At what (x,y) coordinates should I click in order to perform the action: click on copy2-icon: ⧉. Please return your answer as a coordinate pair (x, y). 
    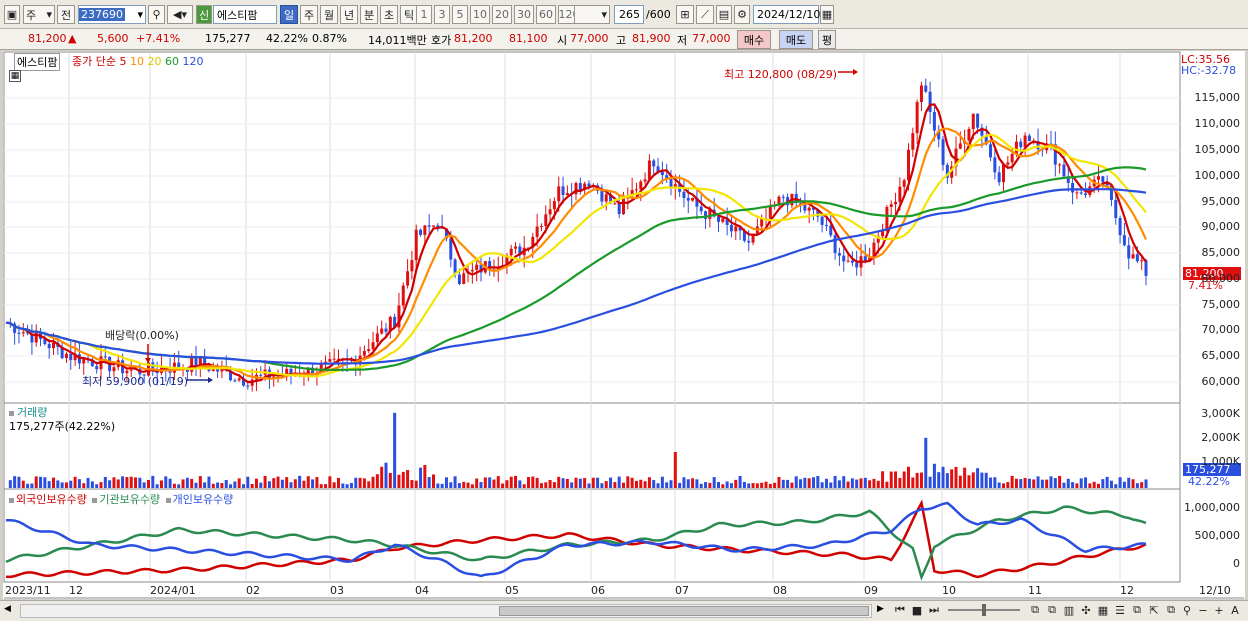
    Looking at the image, I should click on (1052, 610).